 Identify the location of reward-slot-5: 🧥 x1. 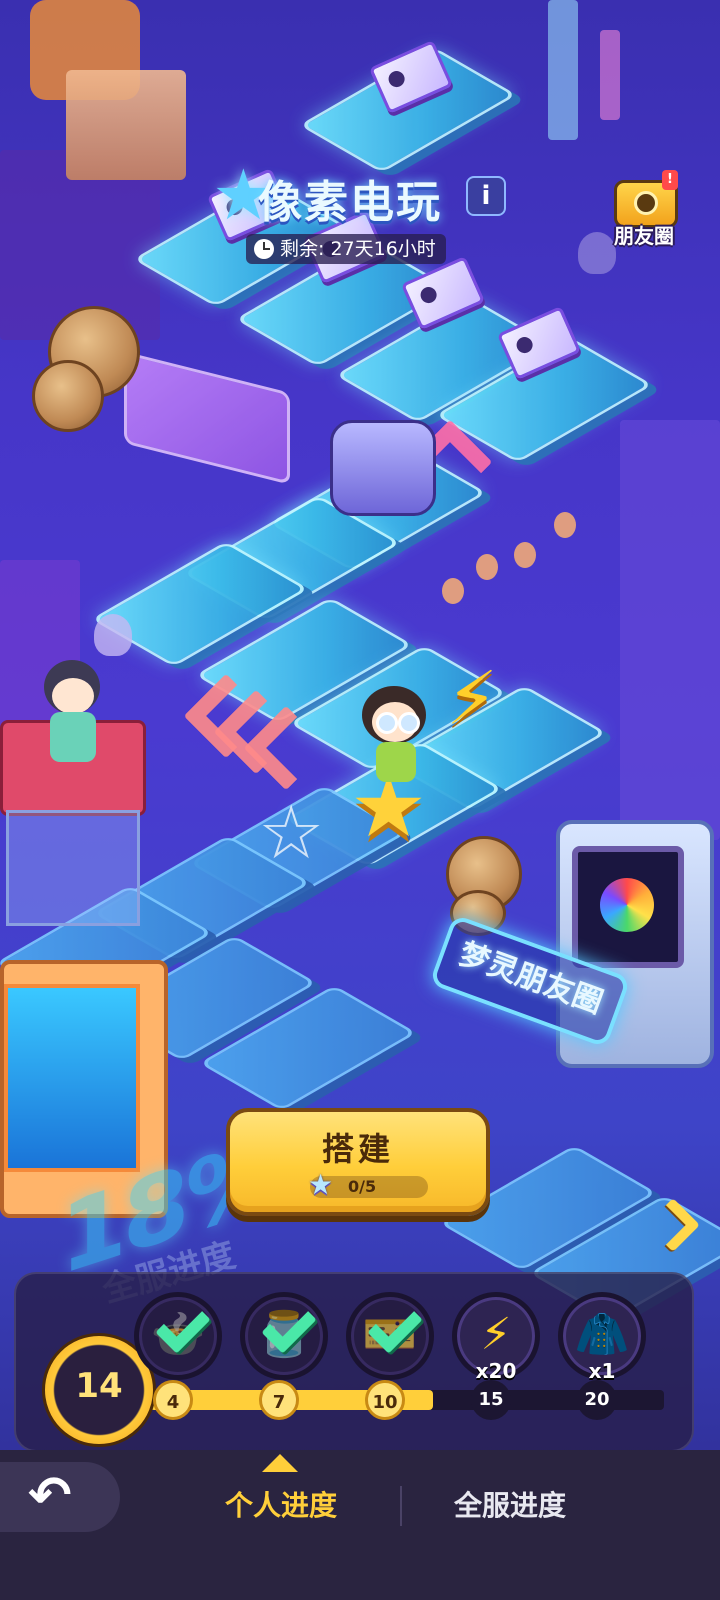
(602, 1337).